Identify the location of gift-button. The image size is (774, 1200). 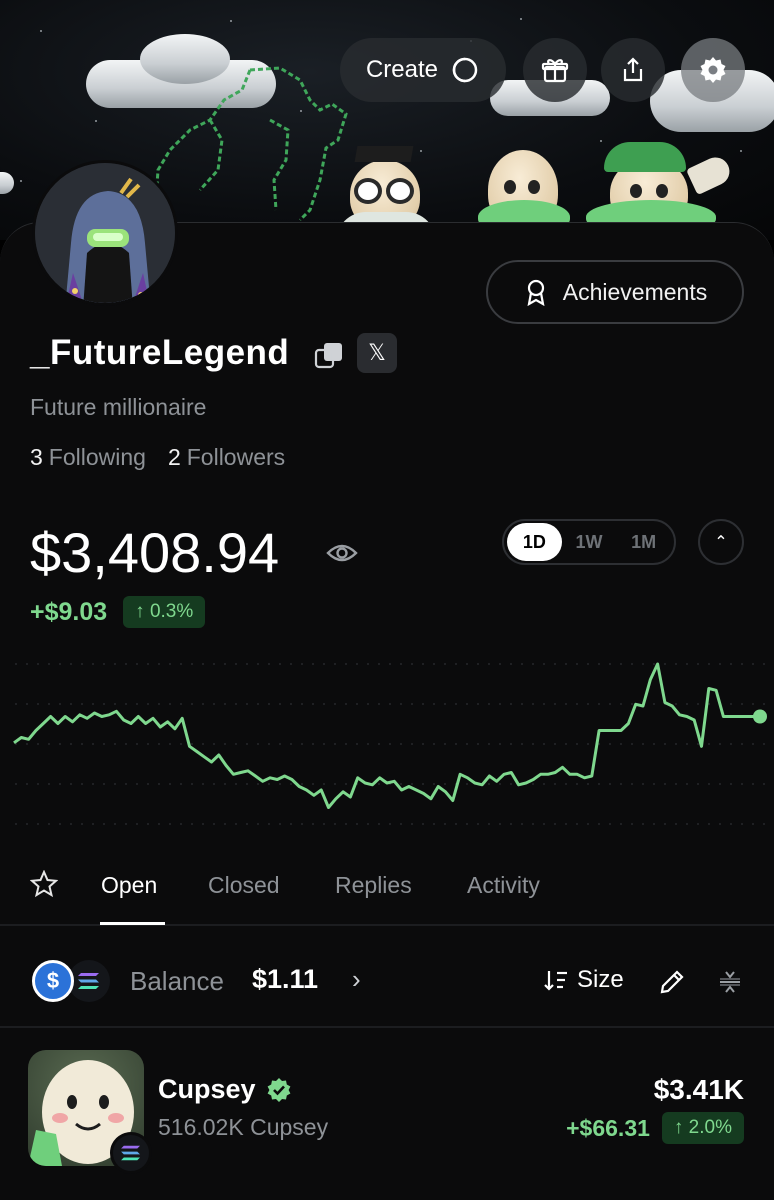
(555, 70).